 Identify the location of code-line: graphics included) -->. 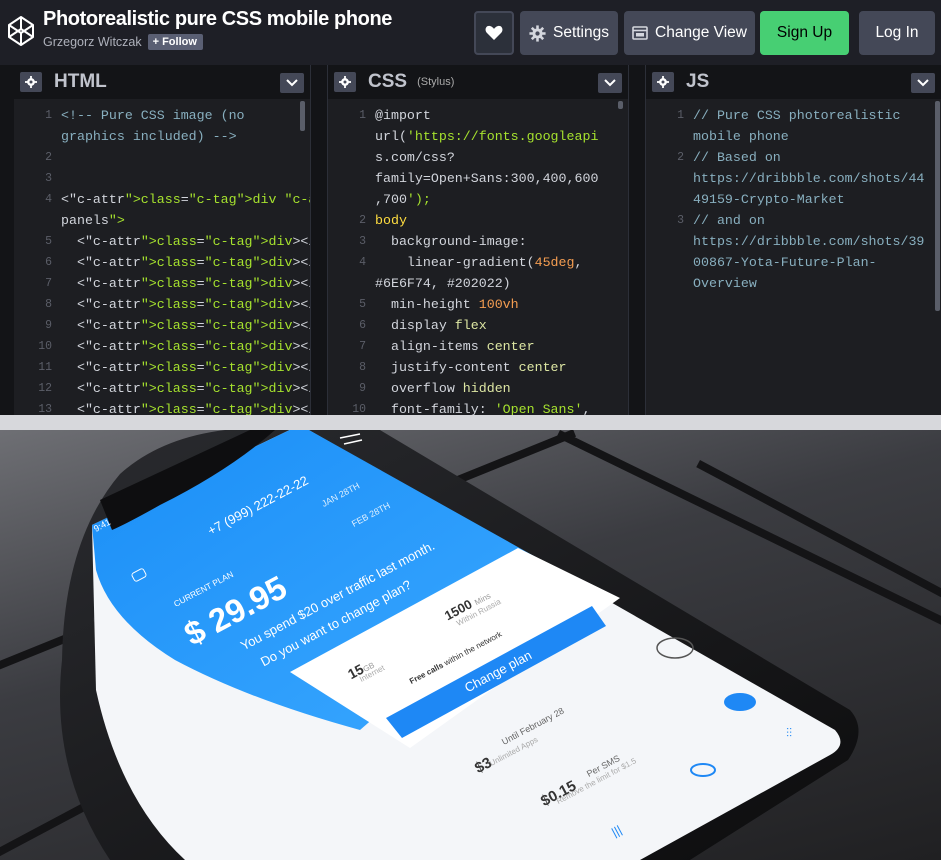
(149, 136).